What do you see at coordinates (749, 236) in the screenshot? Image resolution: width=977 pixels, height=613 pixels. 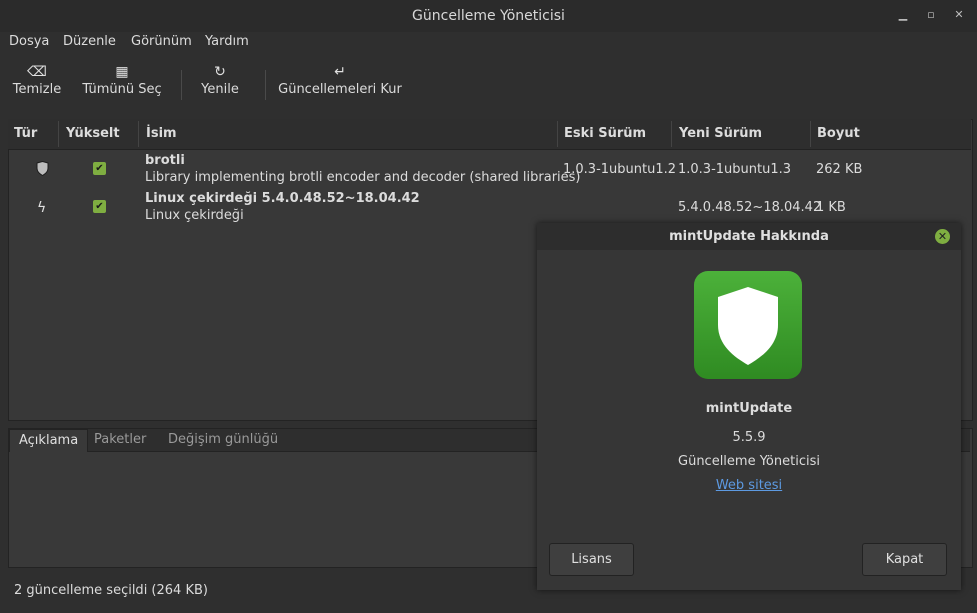 I see `dialog-title: mintUpdate Hakkında` at bounding box center [749, 236].